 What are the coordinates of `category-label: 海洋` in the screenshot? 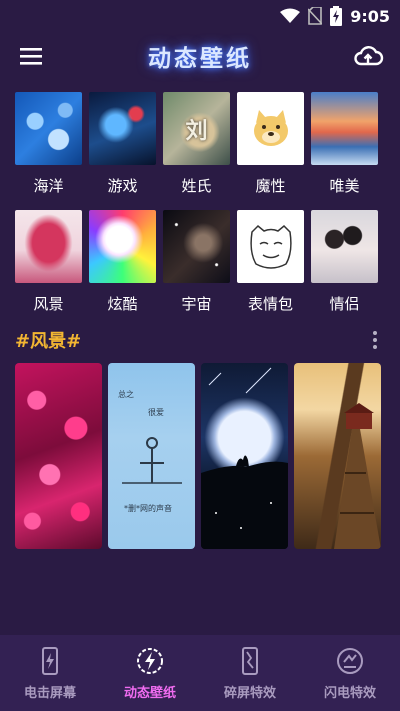 It's located at (48, 186).